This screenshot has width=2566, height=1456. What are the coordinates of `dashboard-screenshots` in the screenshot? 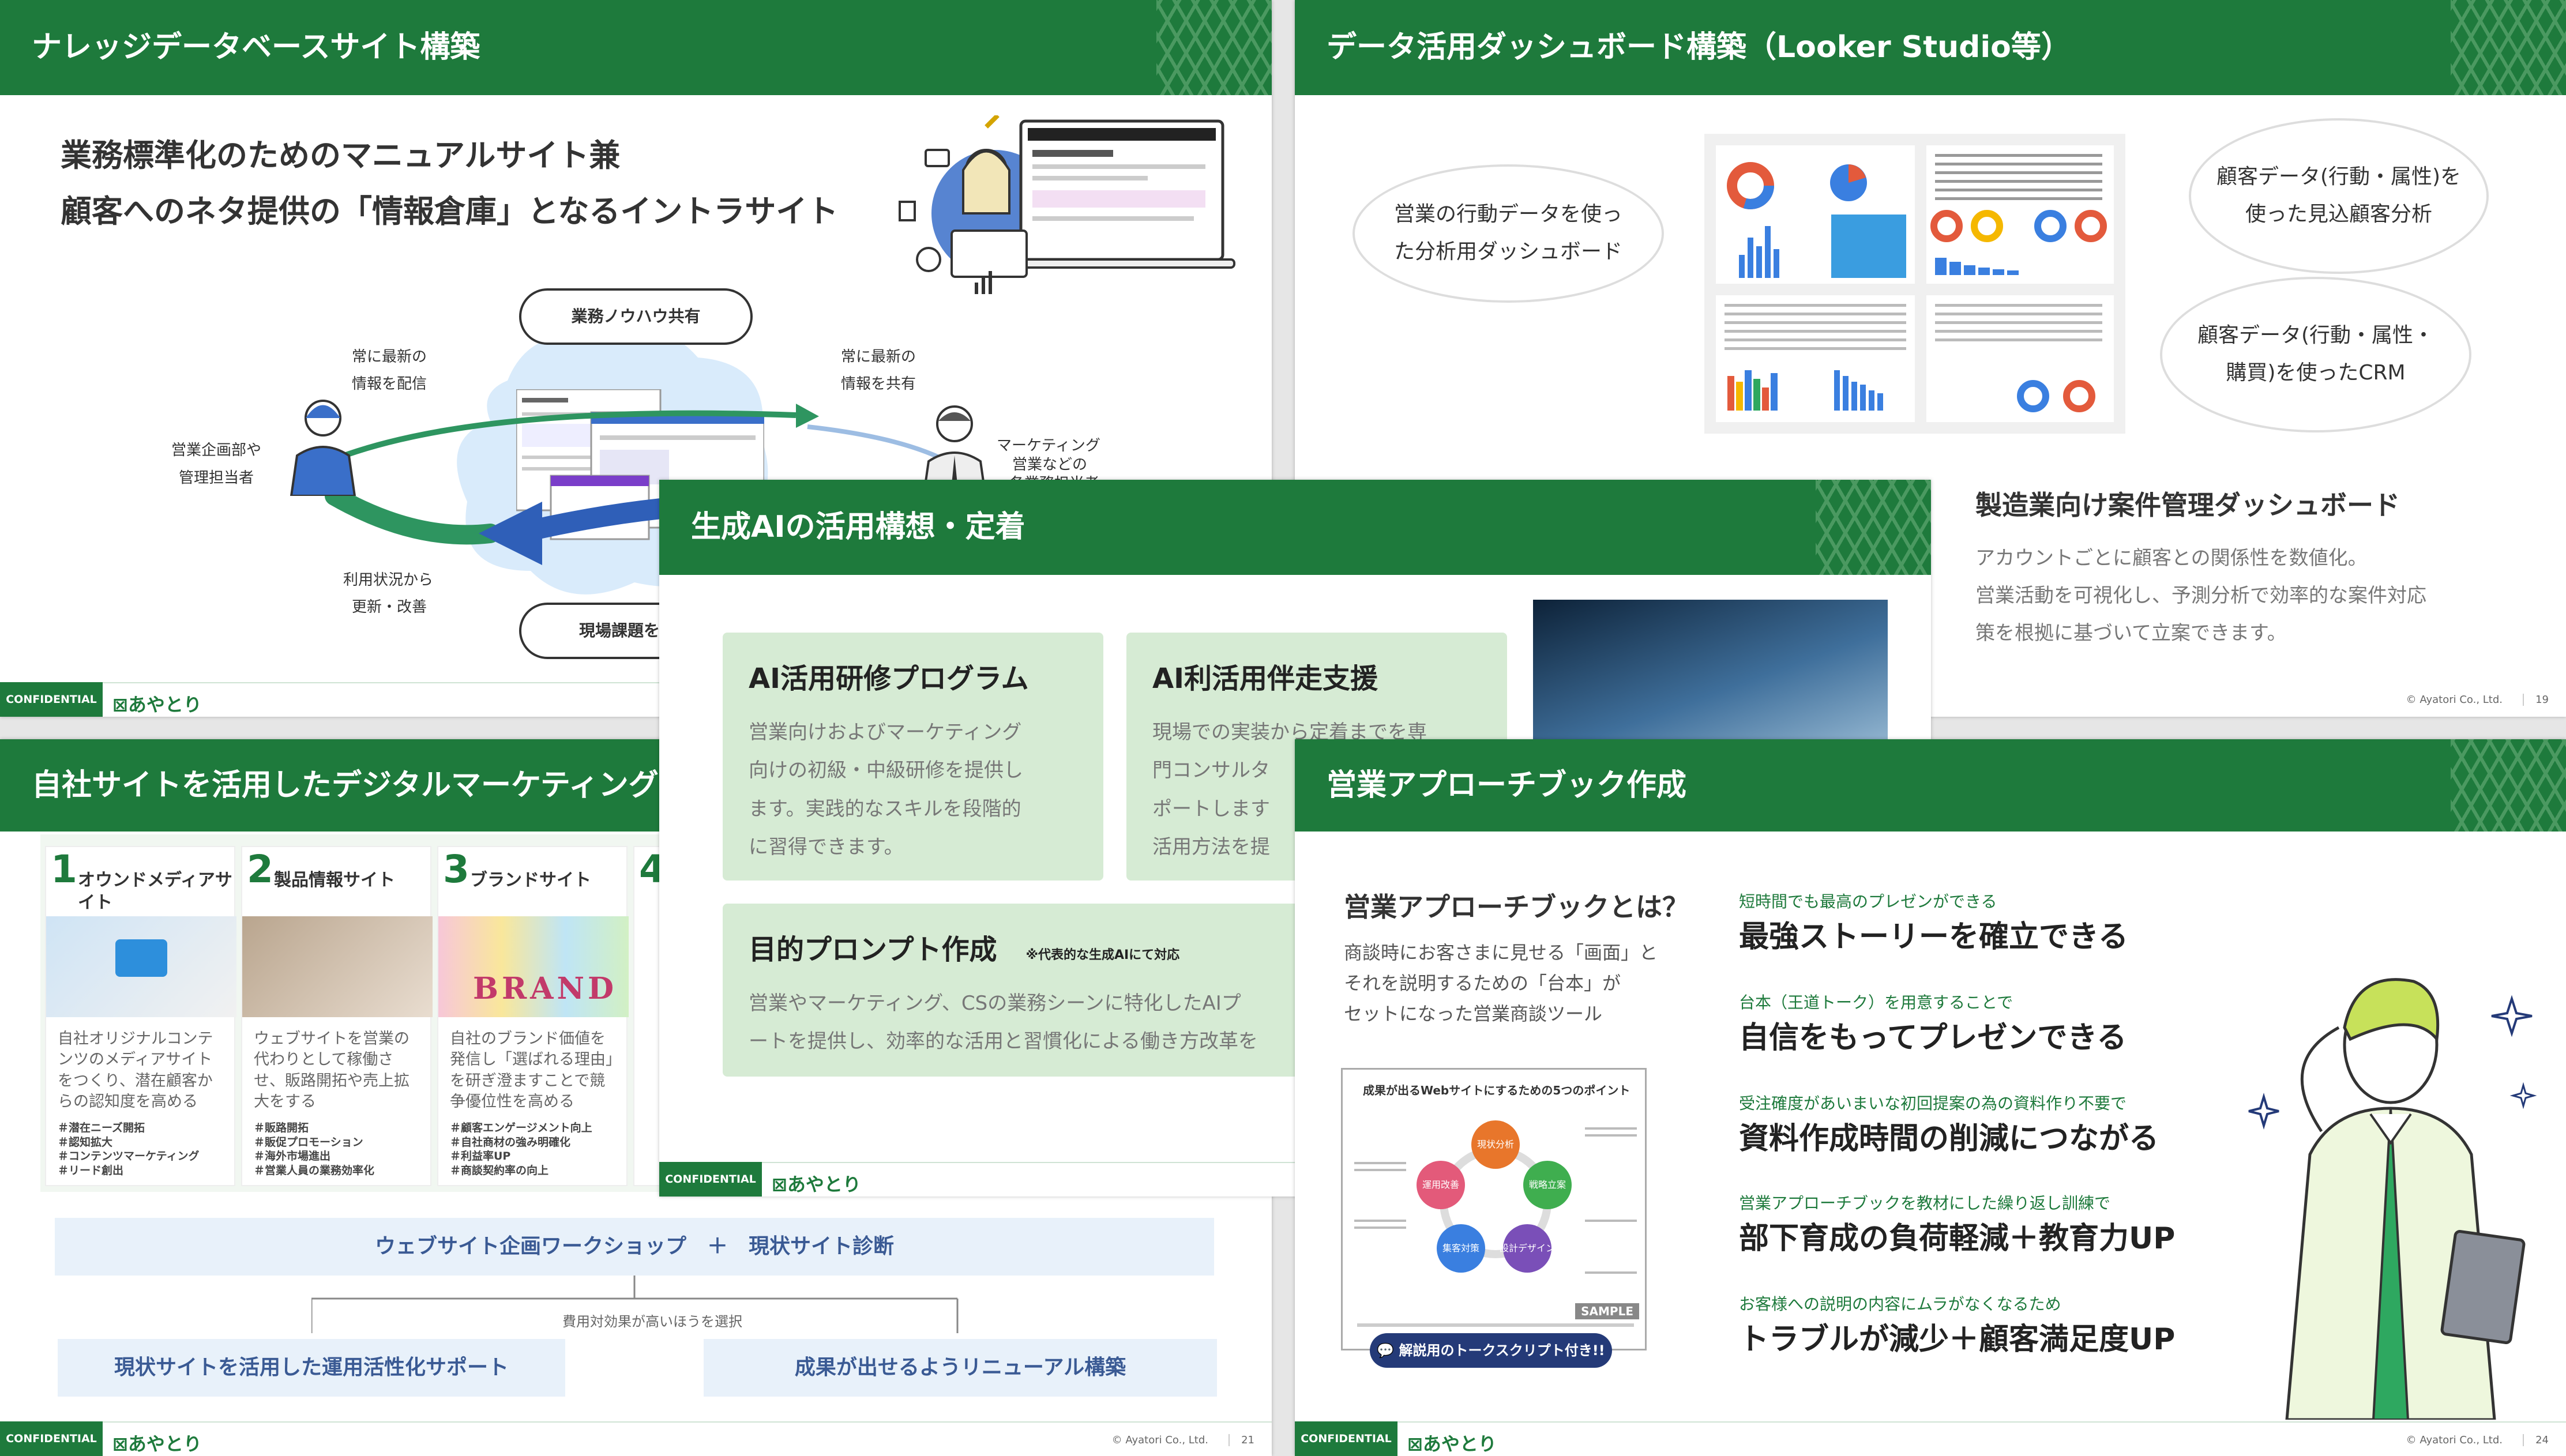 It's located at (1915, 284).